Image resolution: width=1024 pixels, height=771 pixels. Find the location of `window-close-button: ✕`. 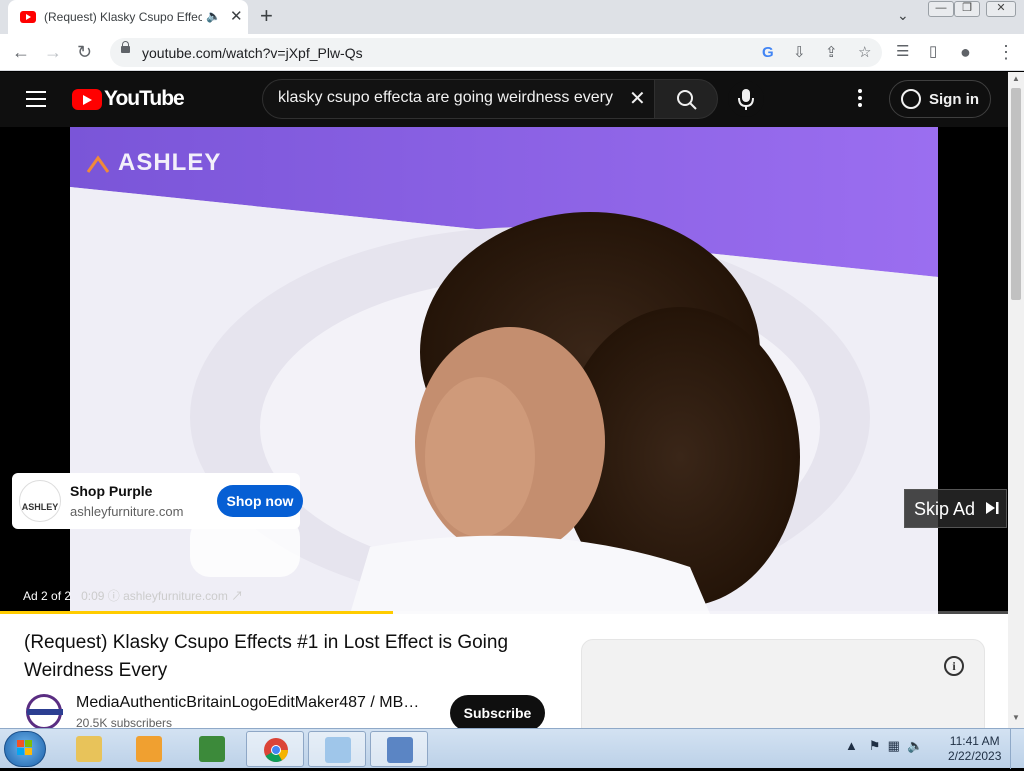

window-close-button: ✕ is located at coordinates (1001, 9).